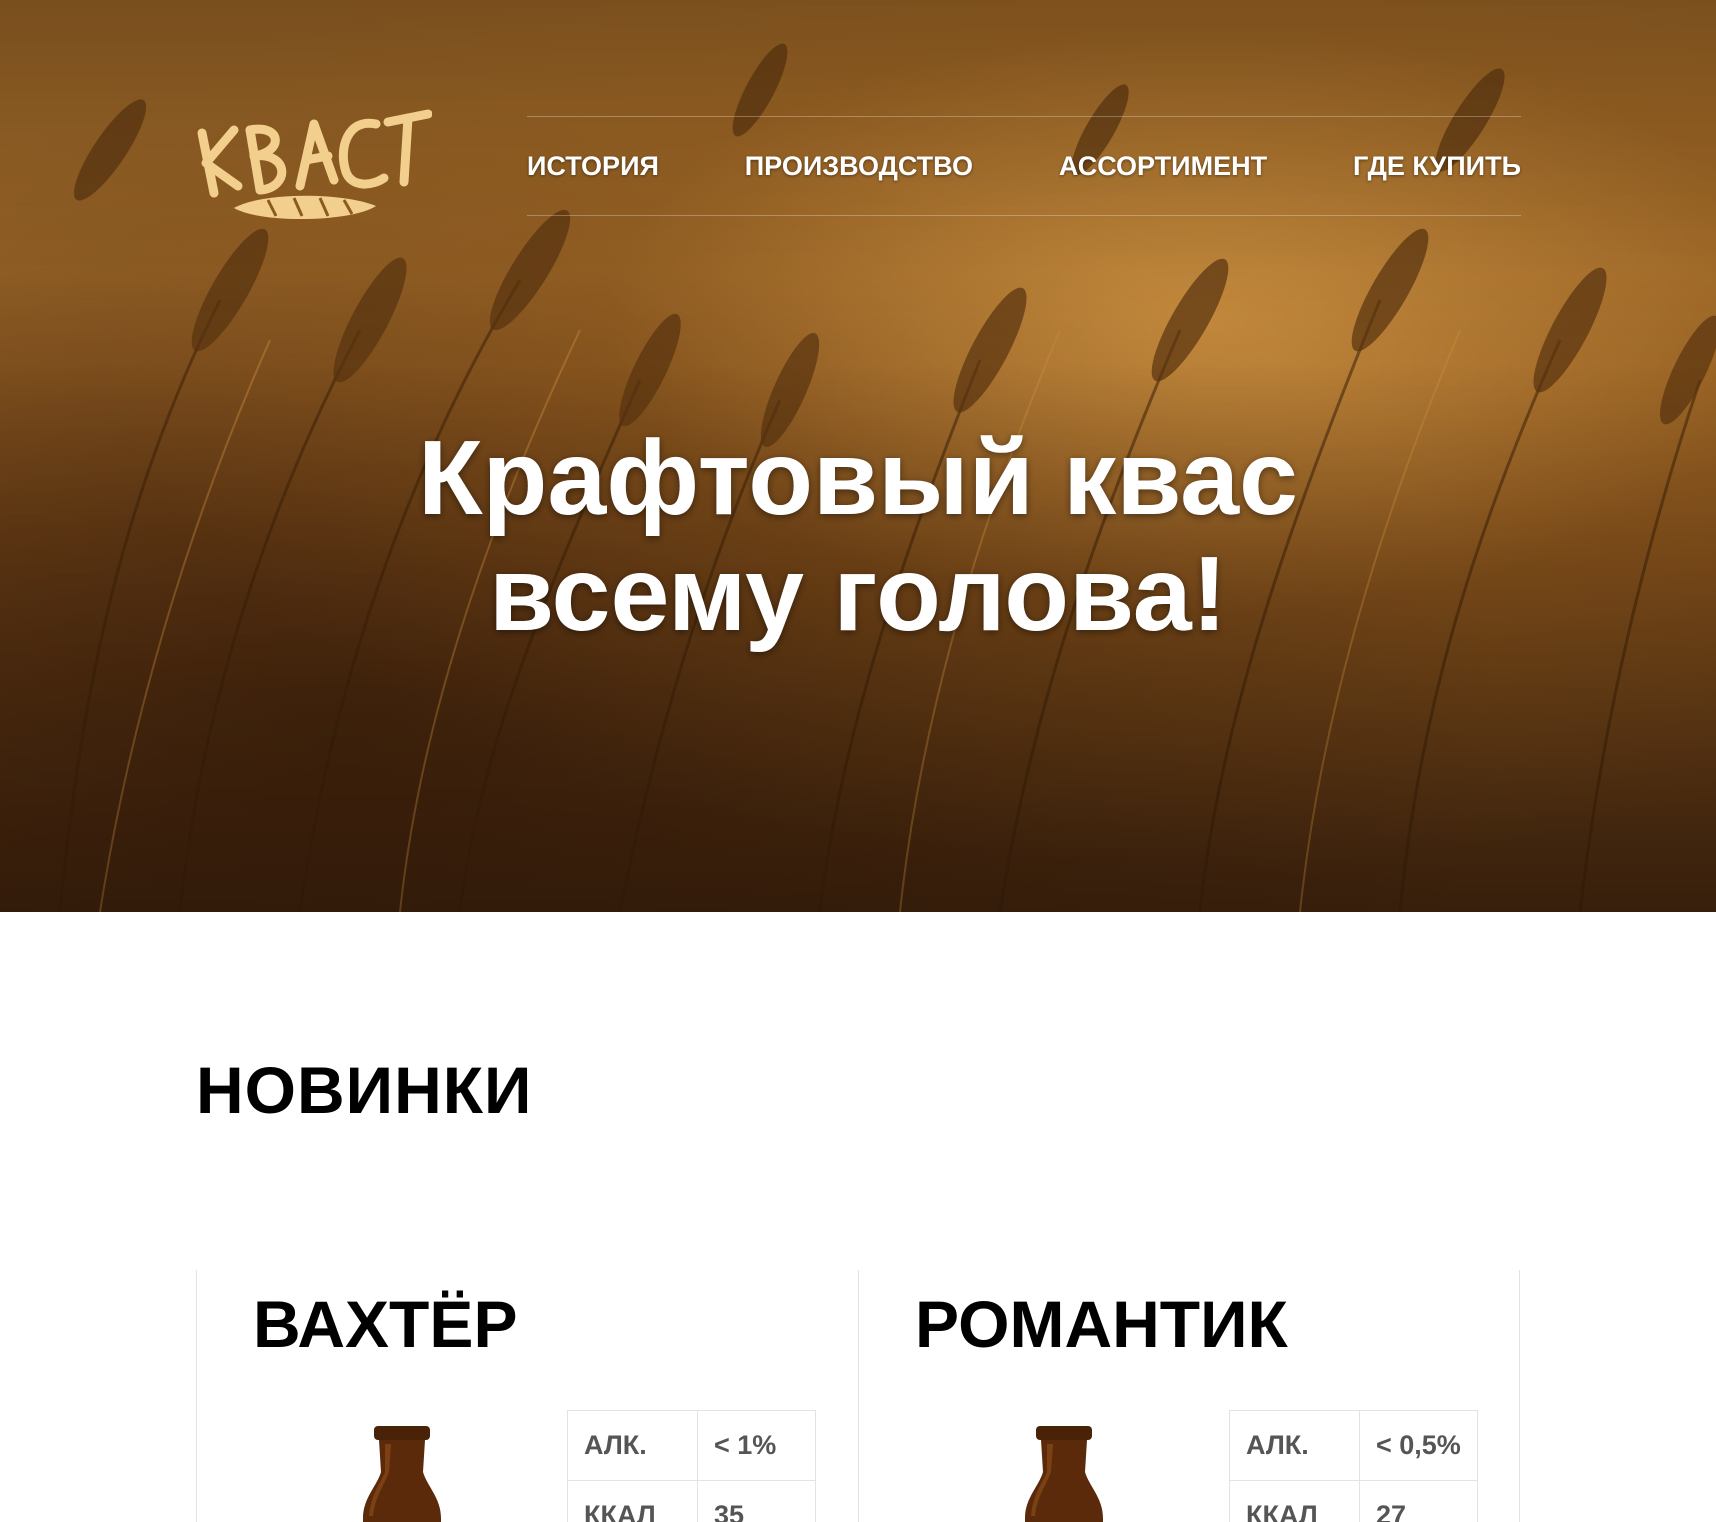 This screenshot has width=1716, height=1522. Describe the element at coordinates (859, 166) in the screenshot. I see `nav-item-production: ПРОИЗВОДСТВО` at that location.